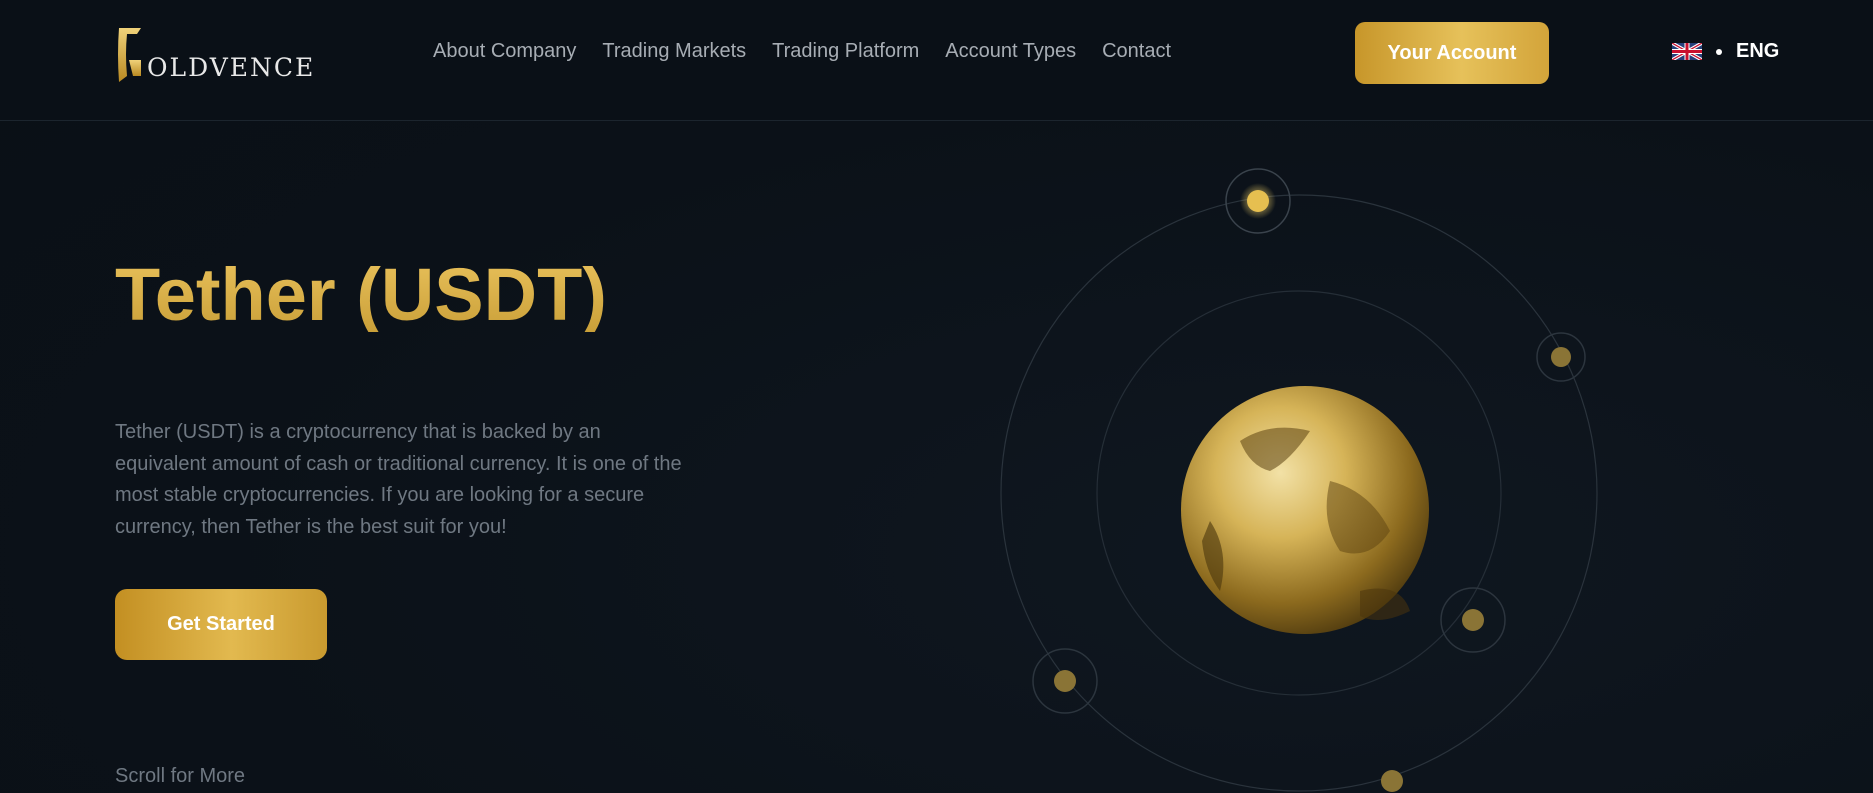 Image resolution: width=1873 pixels, height=793 pixels. Describe the element at coordinates (180, 776) in the screenshot. I see `scroll-for-more: Scroll for More` at that location.